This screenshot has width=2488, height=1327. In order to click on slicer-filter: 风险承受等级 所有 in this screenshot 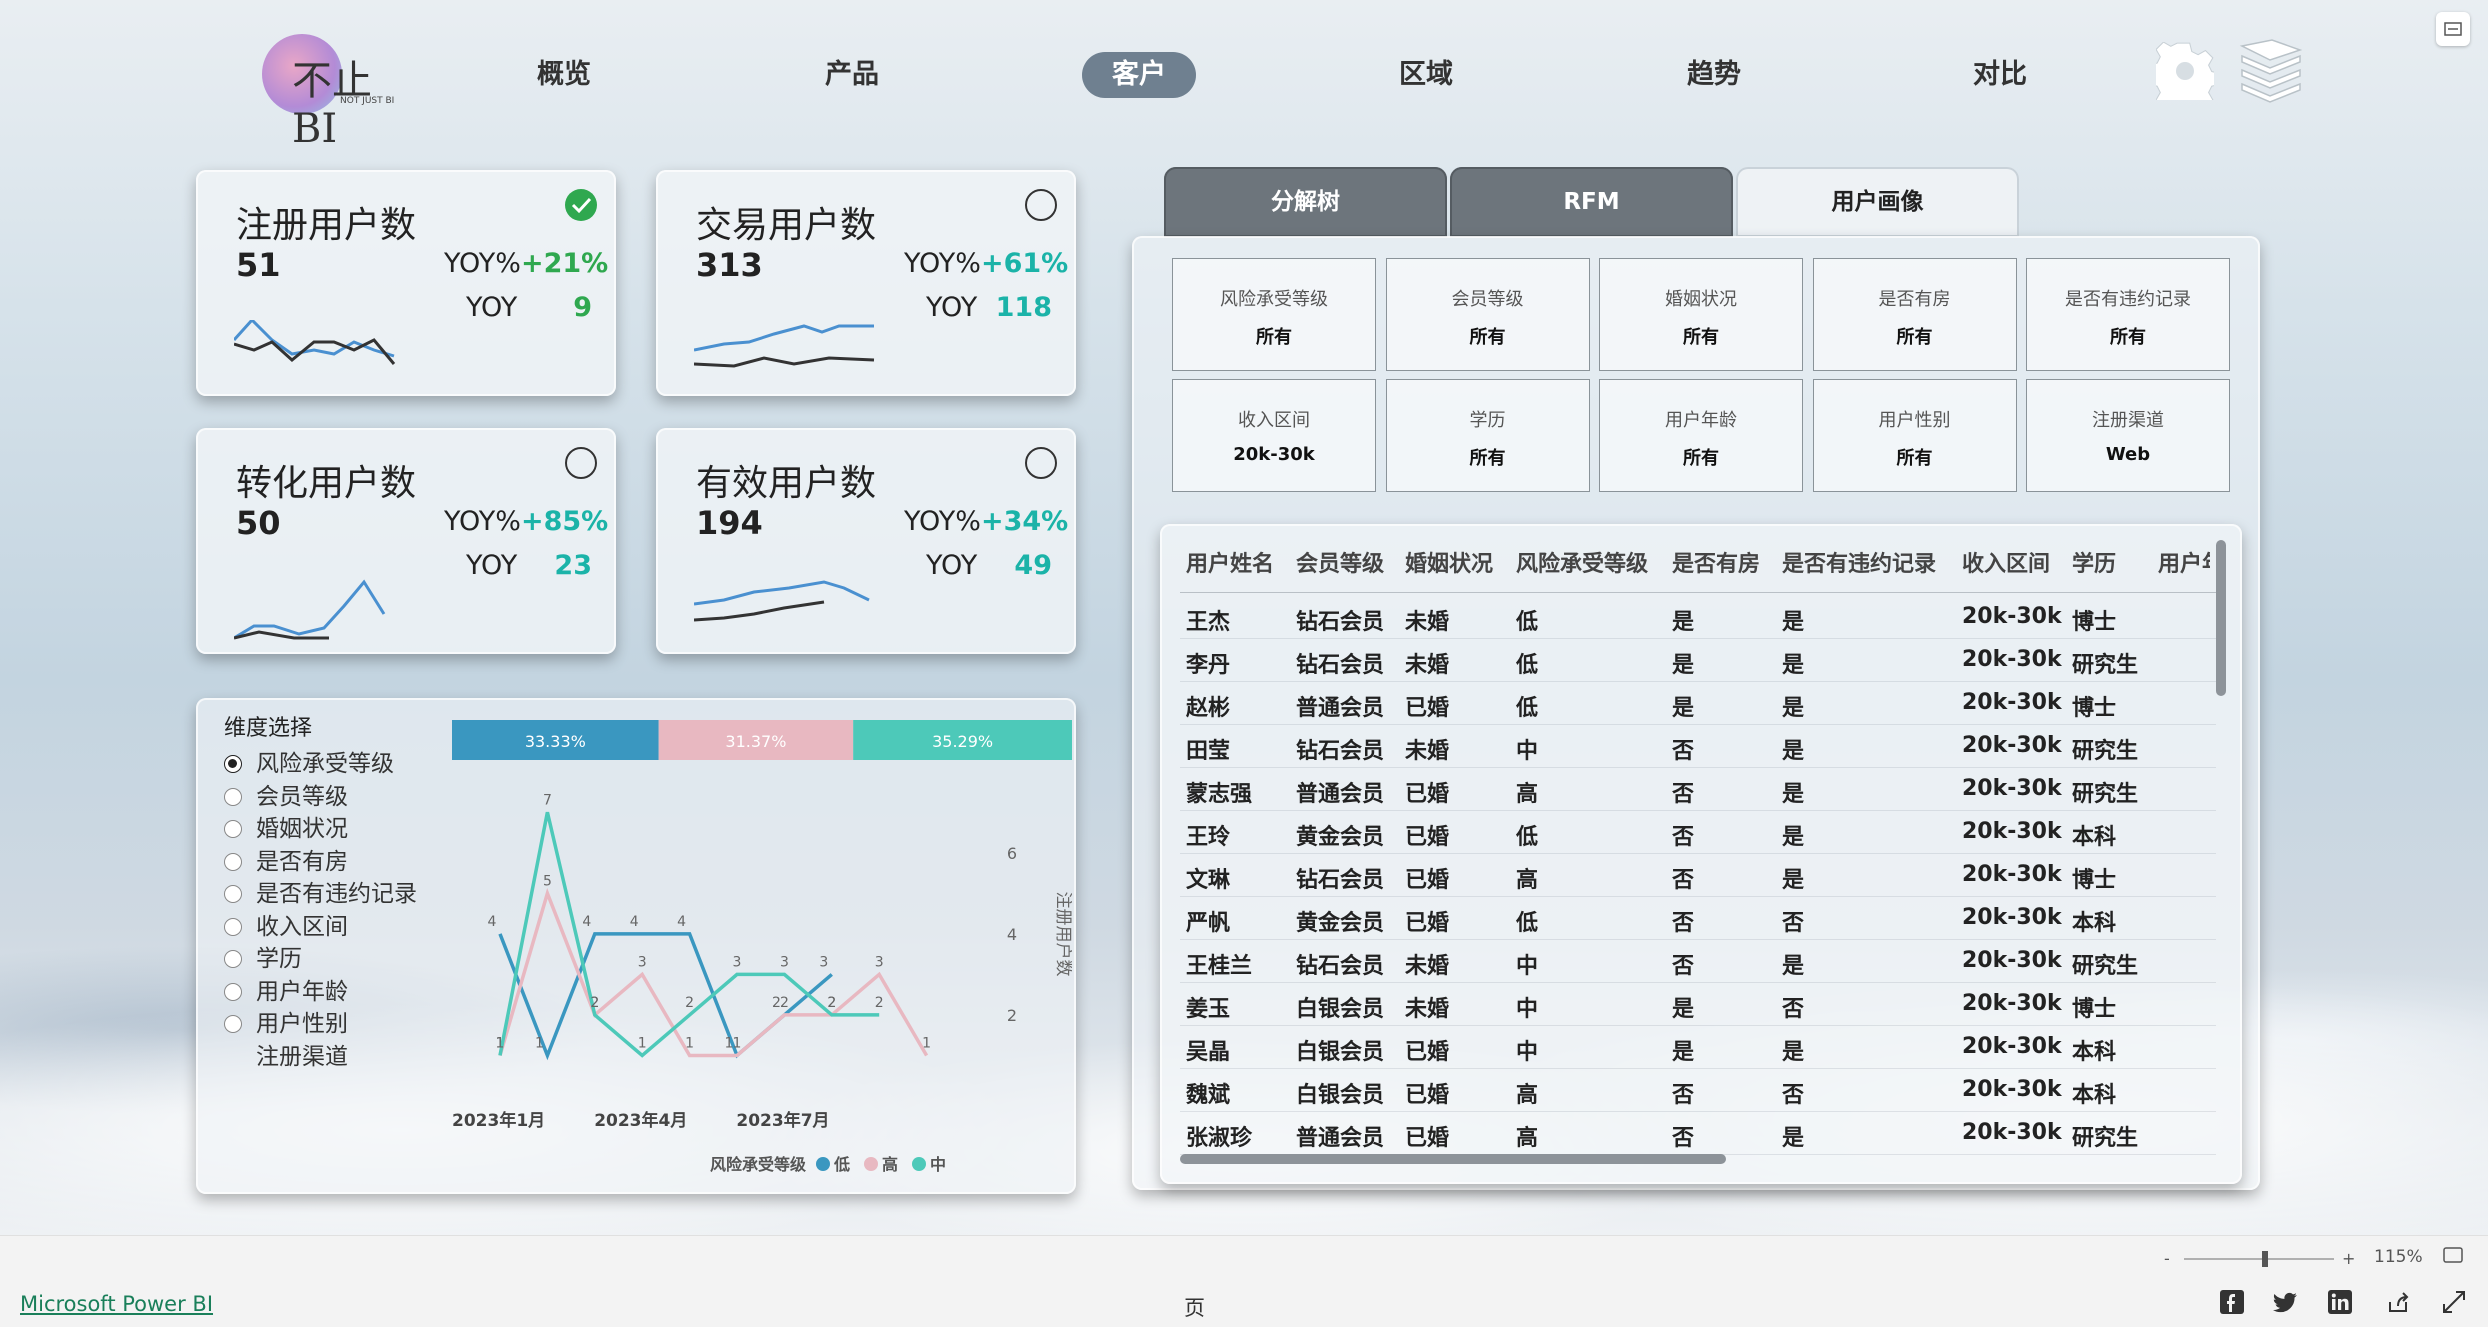, I will do `click(1274, 314)`.